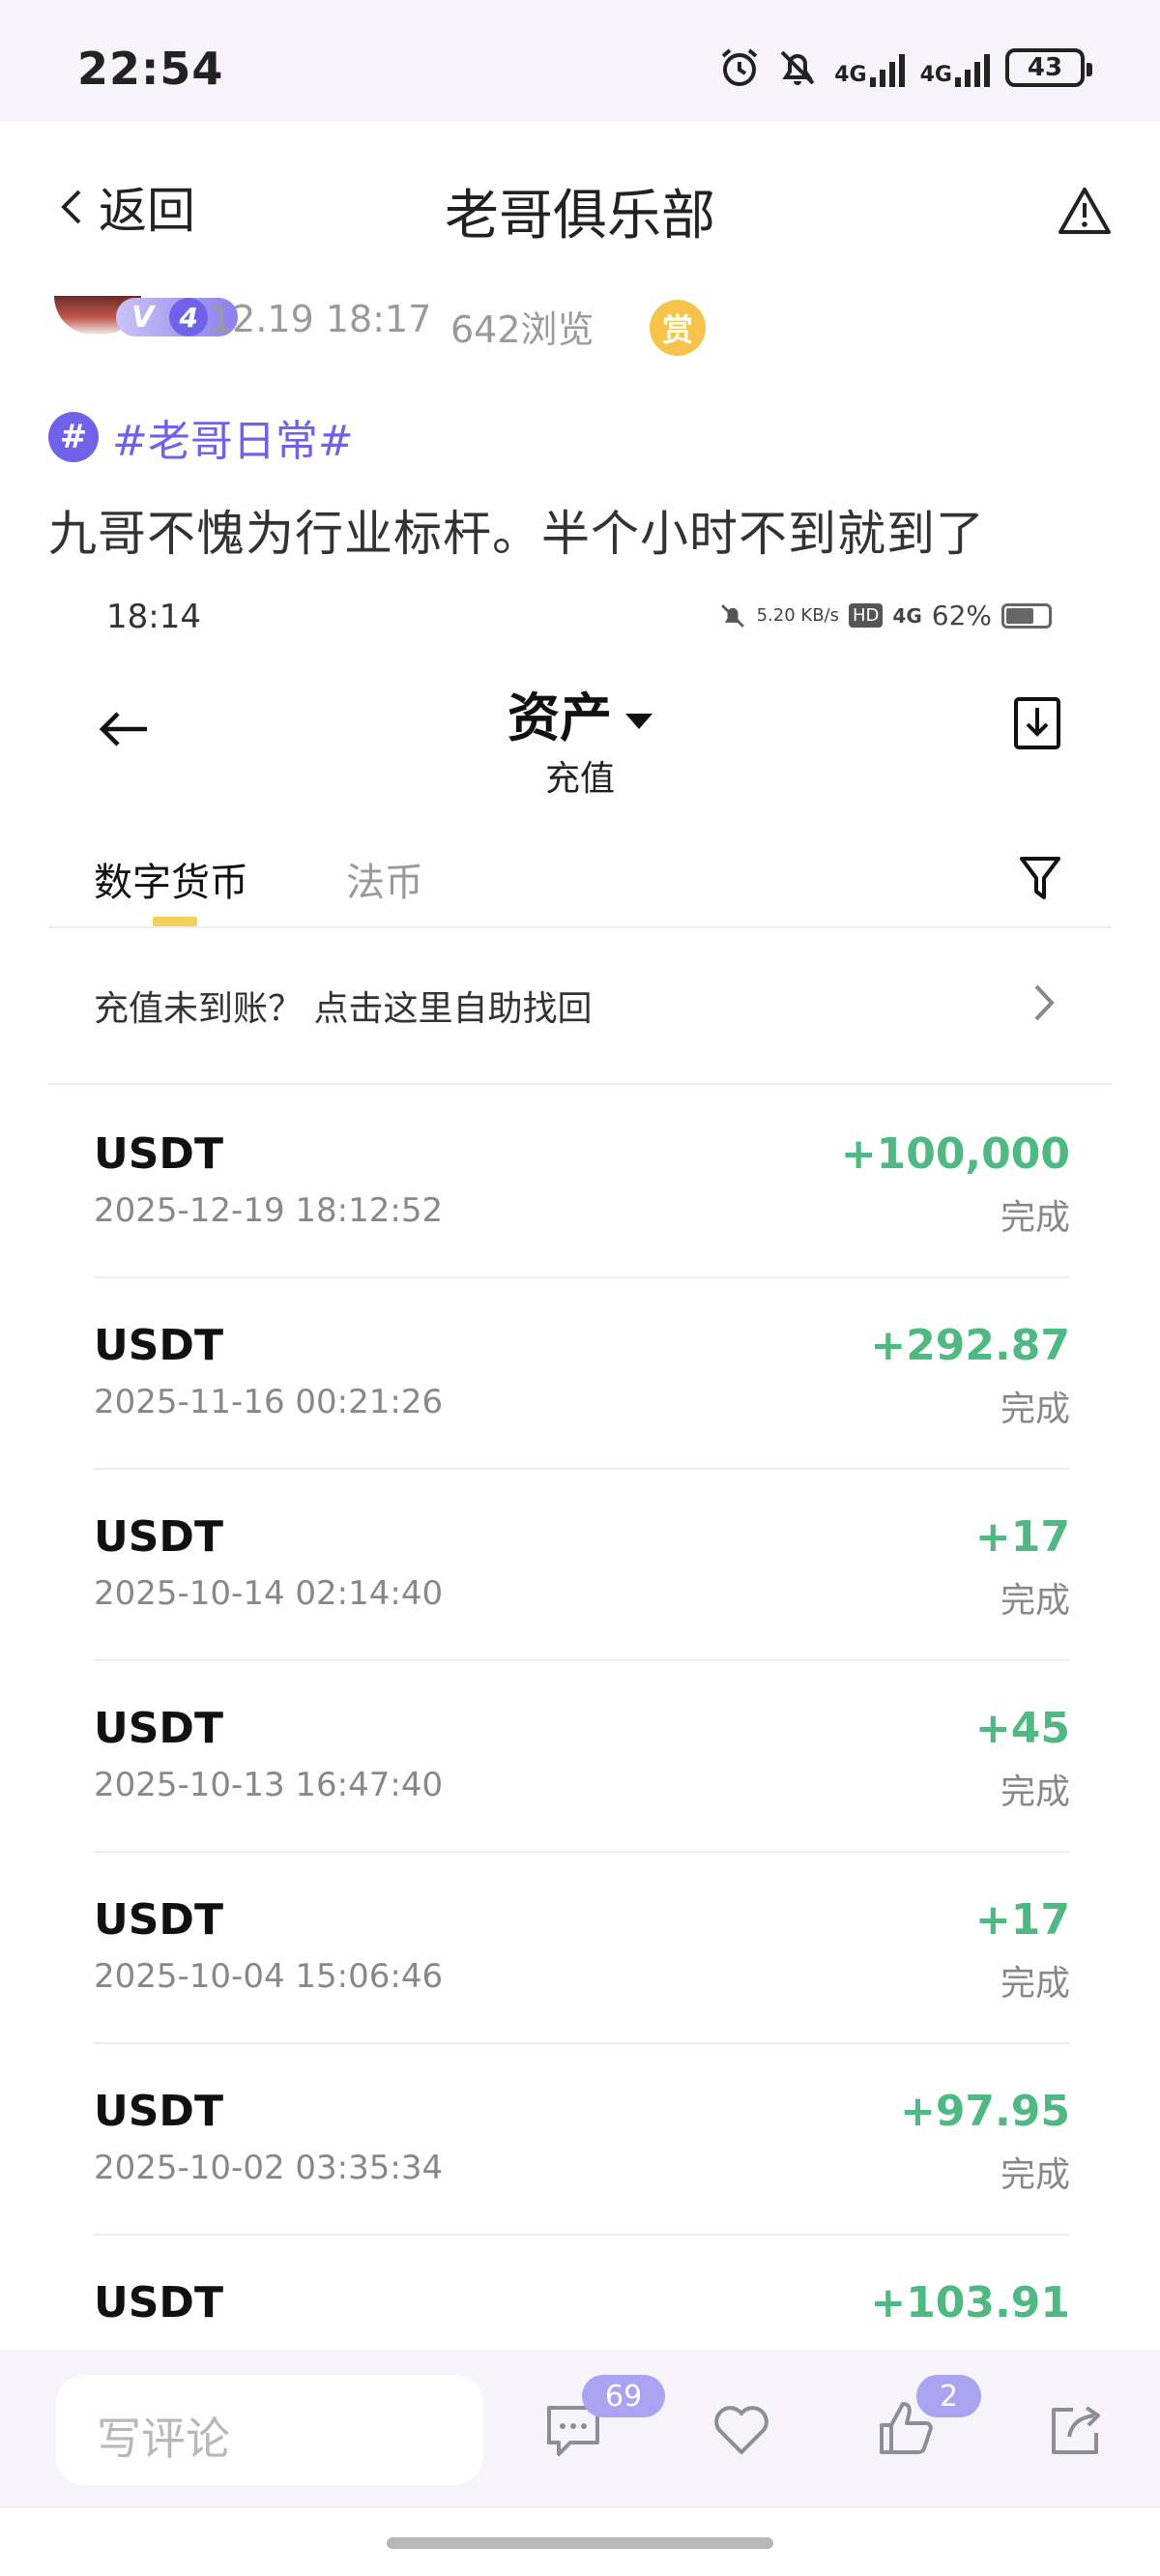 This screenshot has width=1160, height=2576. What do you see at coordinates (739, 67) in the screenshot?
I see `alarm-icon` at bounding box center [739, 67].